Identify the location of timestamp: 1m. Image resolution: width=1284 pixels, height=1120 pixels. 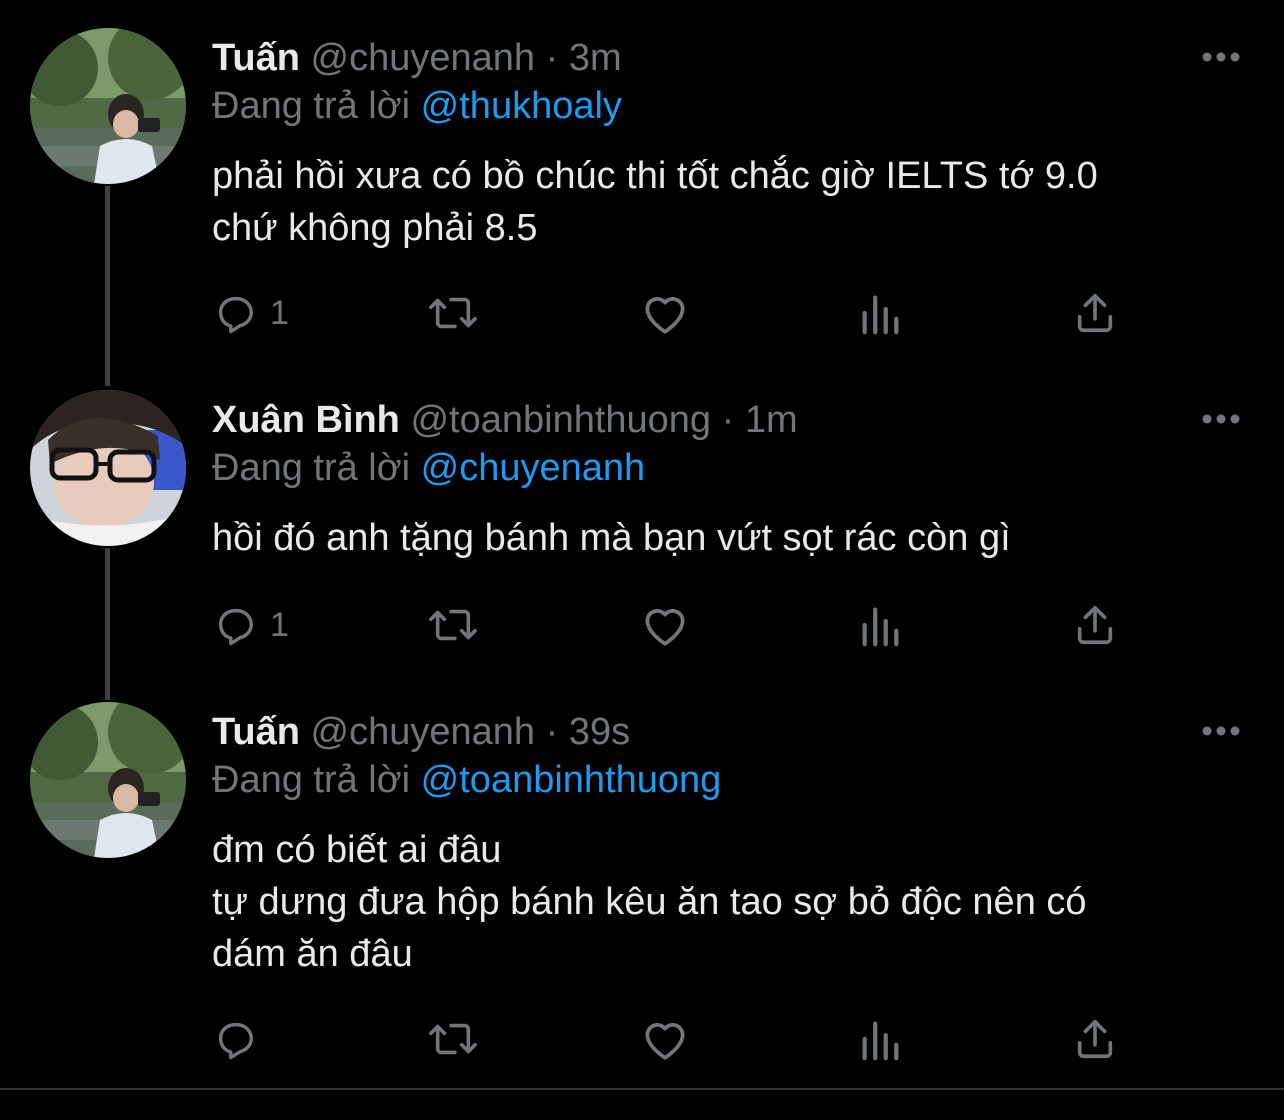
(771, 420).